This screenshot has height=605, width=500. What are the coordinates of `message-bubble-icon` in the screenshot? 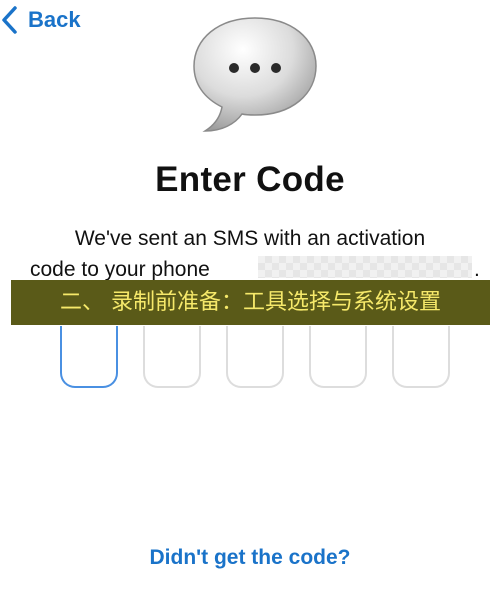 It's located at (255, 74).